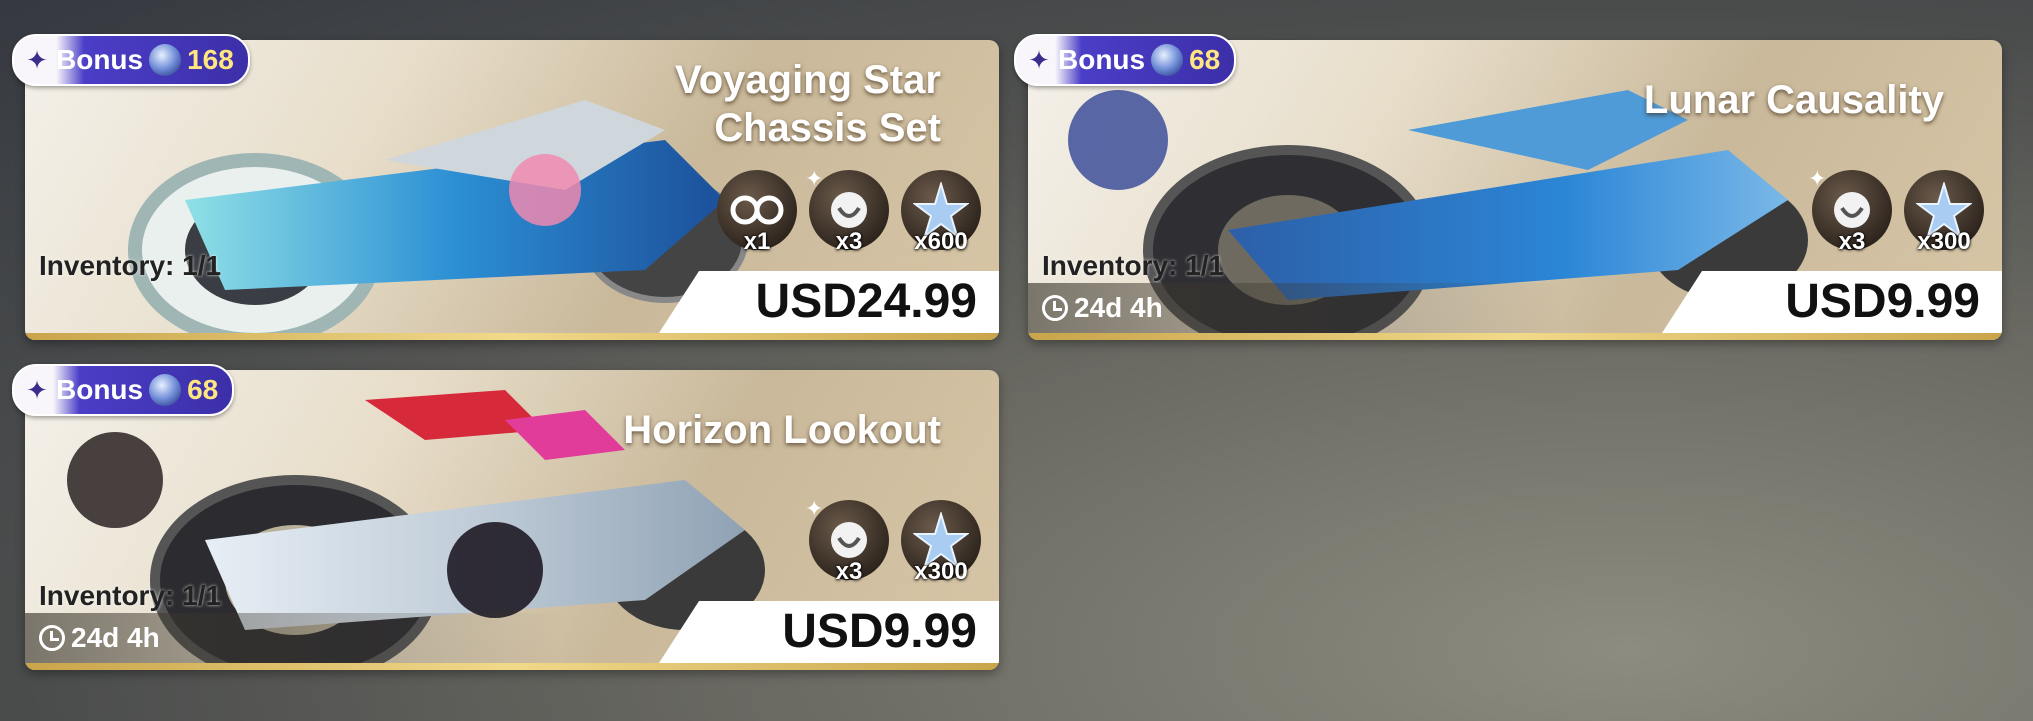  I want to click on bonus-amount: 168, so click(210, 59).